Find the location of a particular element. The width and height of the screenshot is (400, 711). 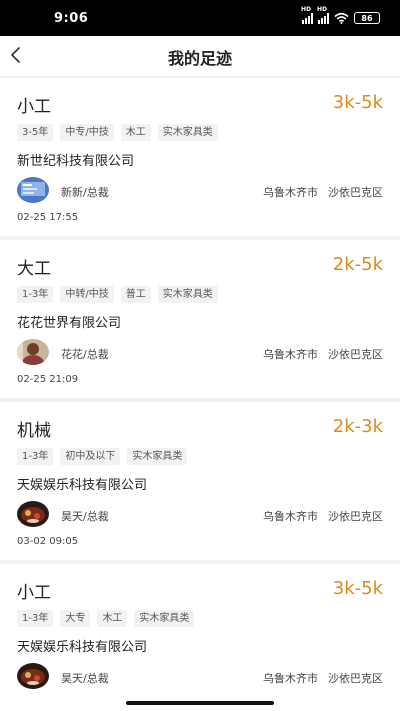

battery-icon: 86 is located at coordinates (367, 18).